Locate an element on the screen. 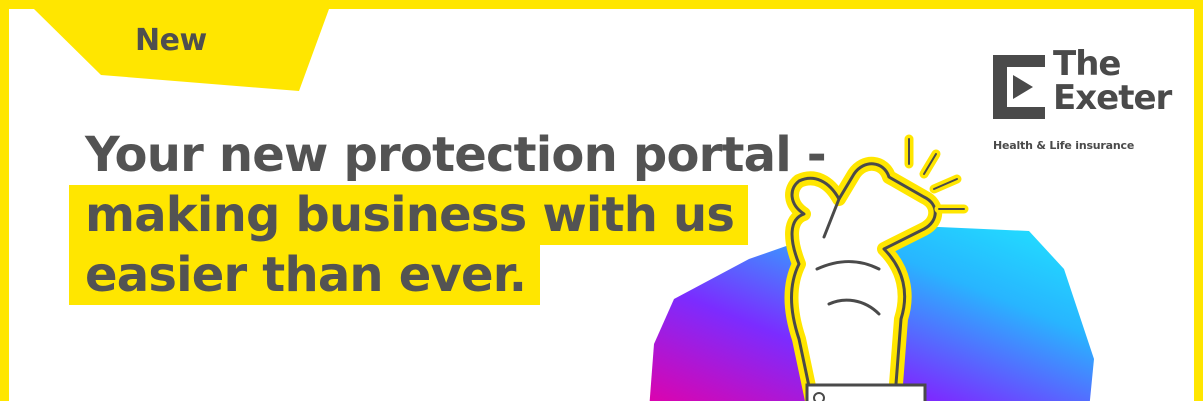 This screenshot has width=1203, height=401. new-badge: New is located at coordinates (189, 54).